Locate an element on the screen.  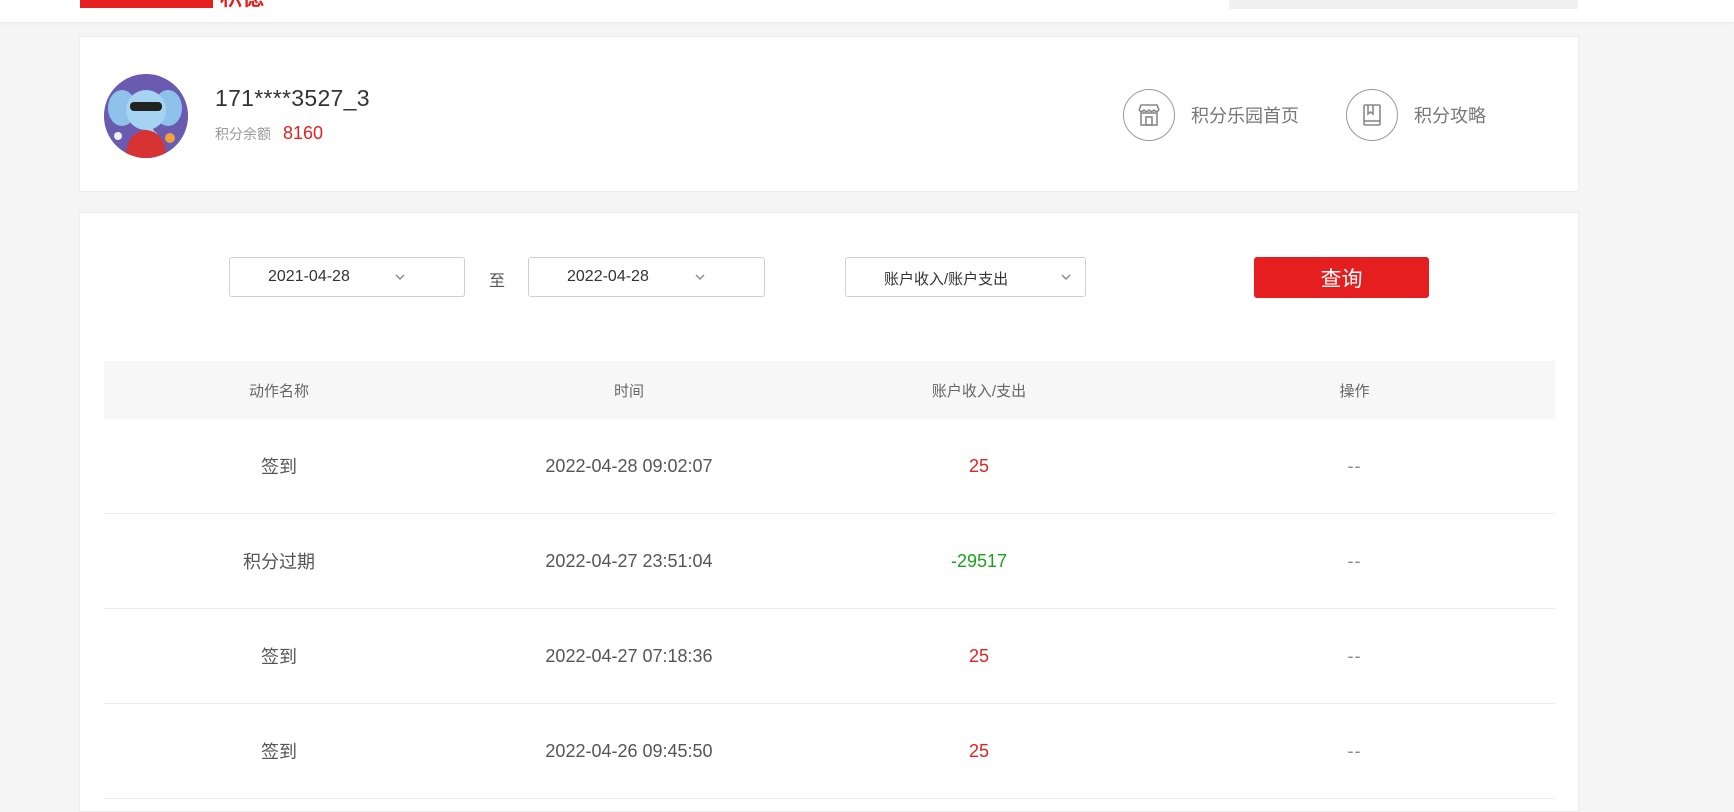
balance-row: 积分余额 8160 is located at coordinates (269, 133).